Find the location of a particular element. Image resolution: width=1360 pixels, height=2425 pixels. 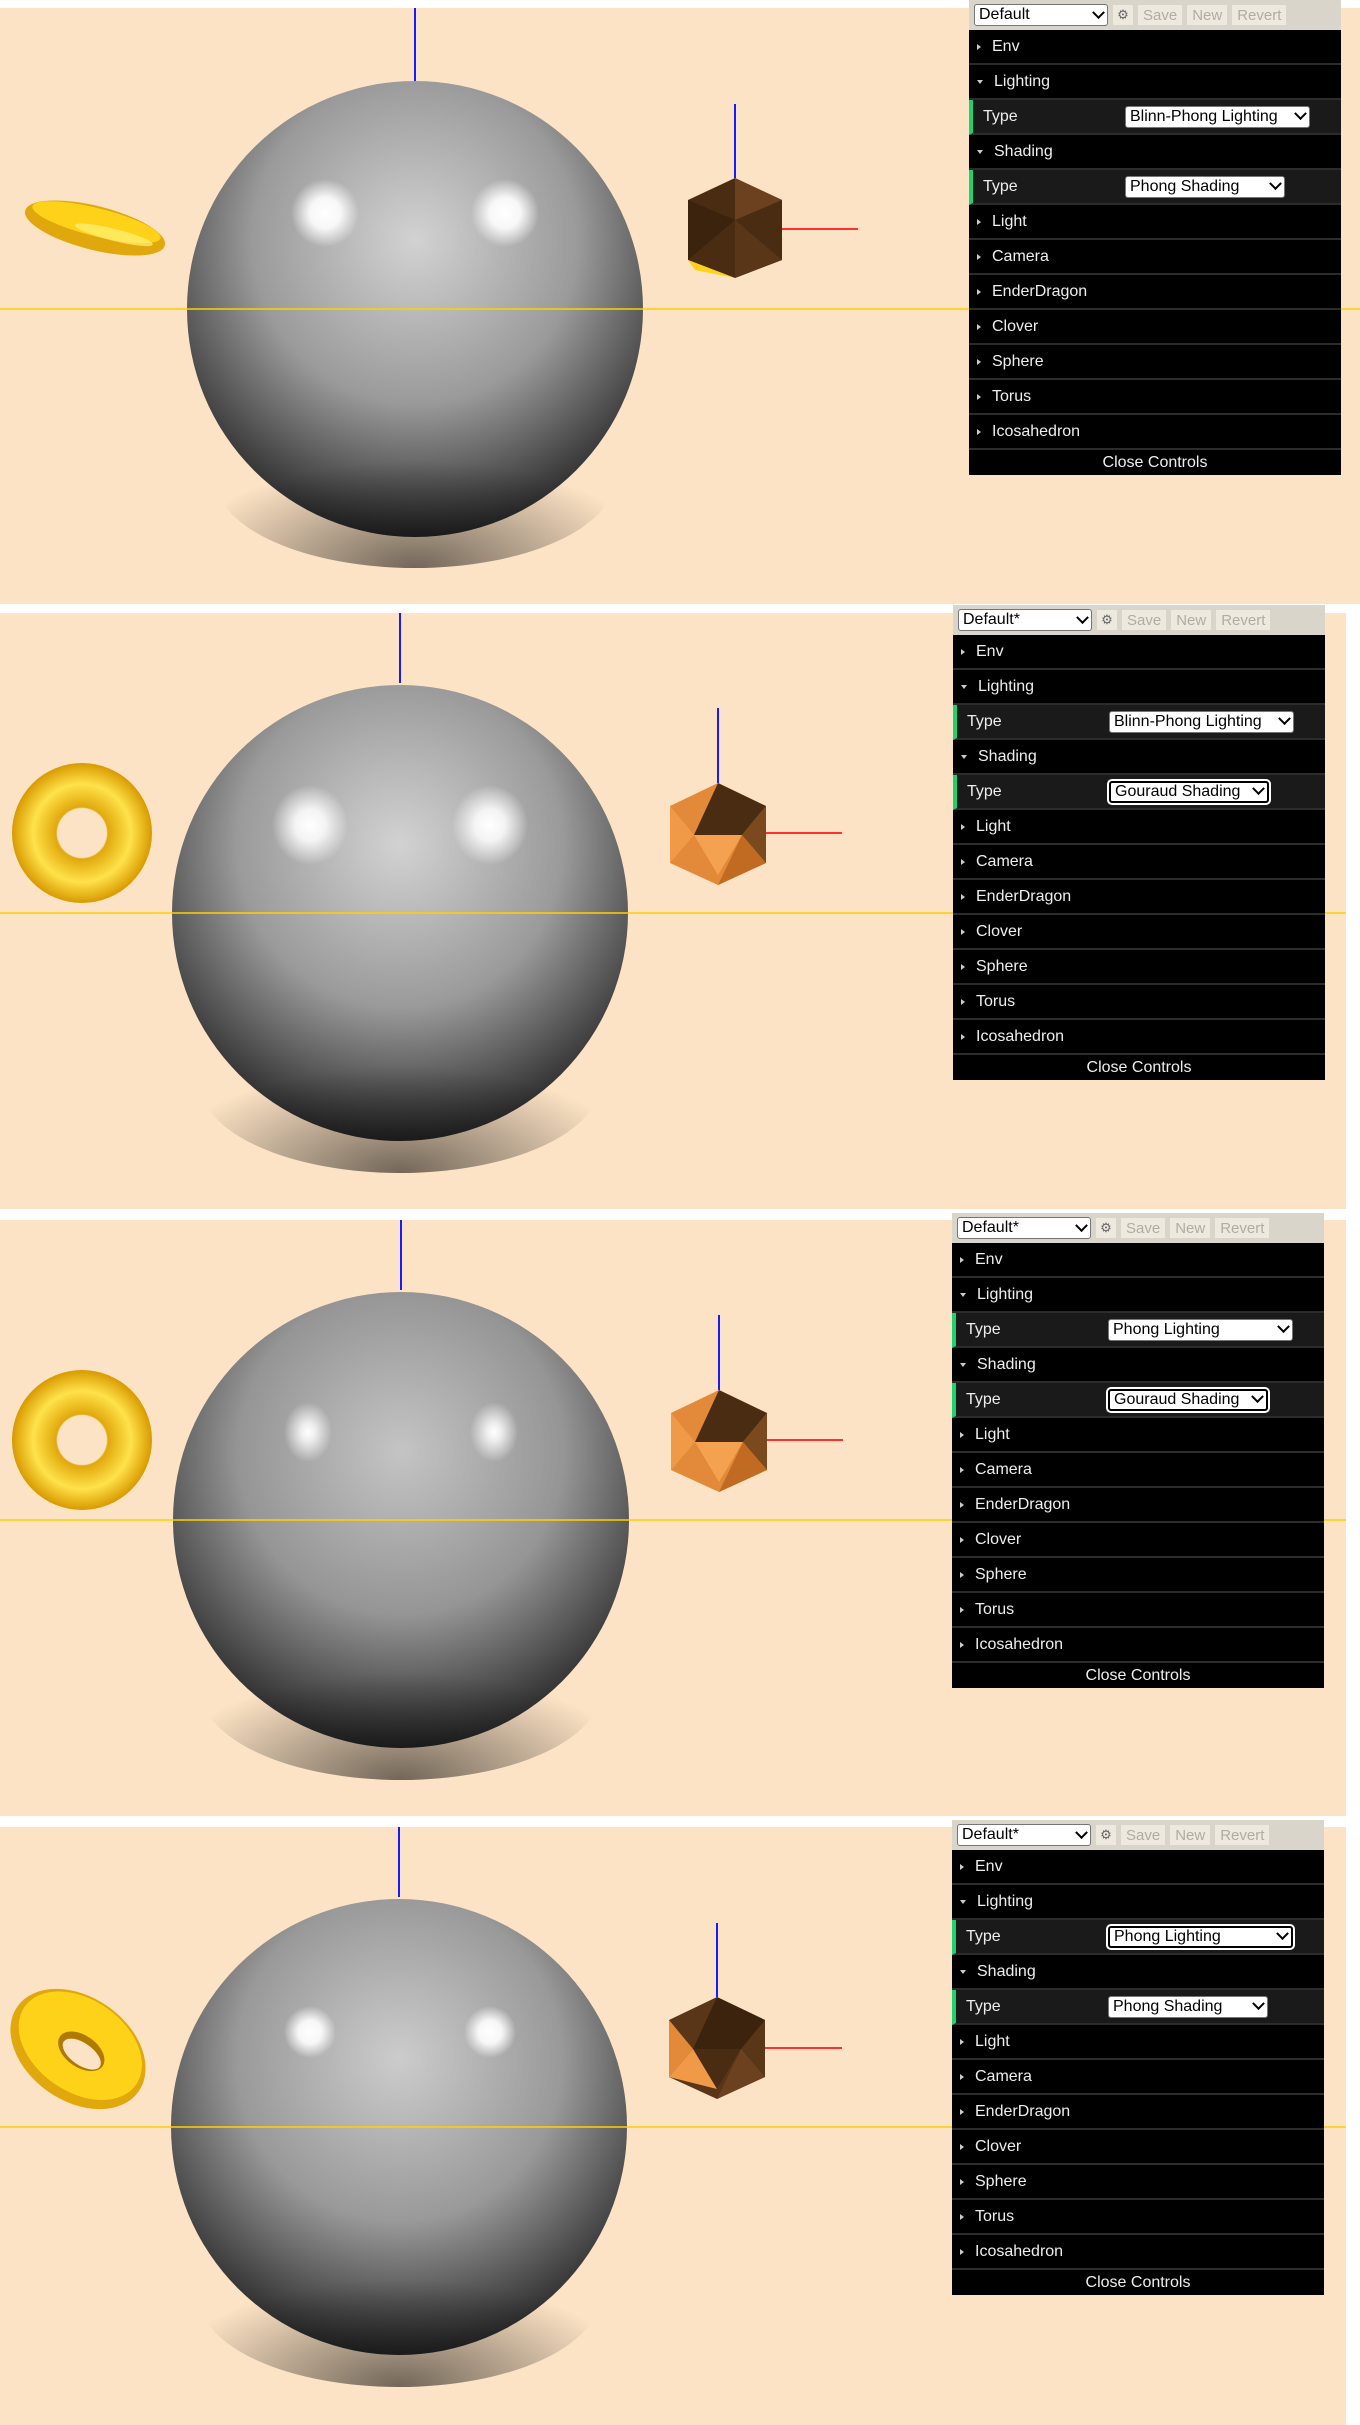

folder-label: Camera is located at coordinates (1004, 861).